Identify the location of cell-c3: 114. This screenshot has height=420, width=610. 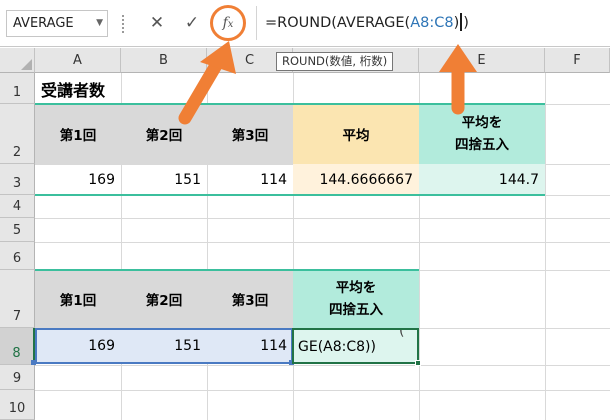
(250, 179).